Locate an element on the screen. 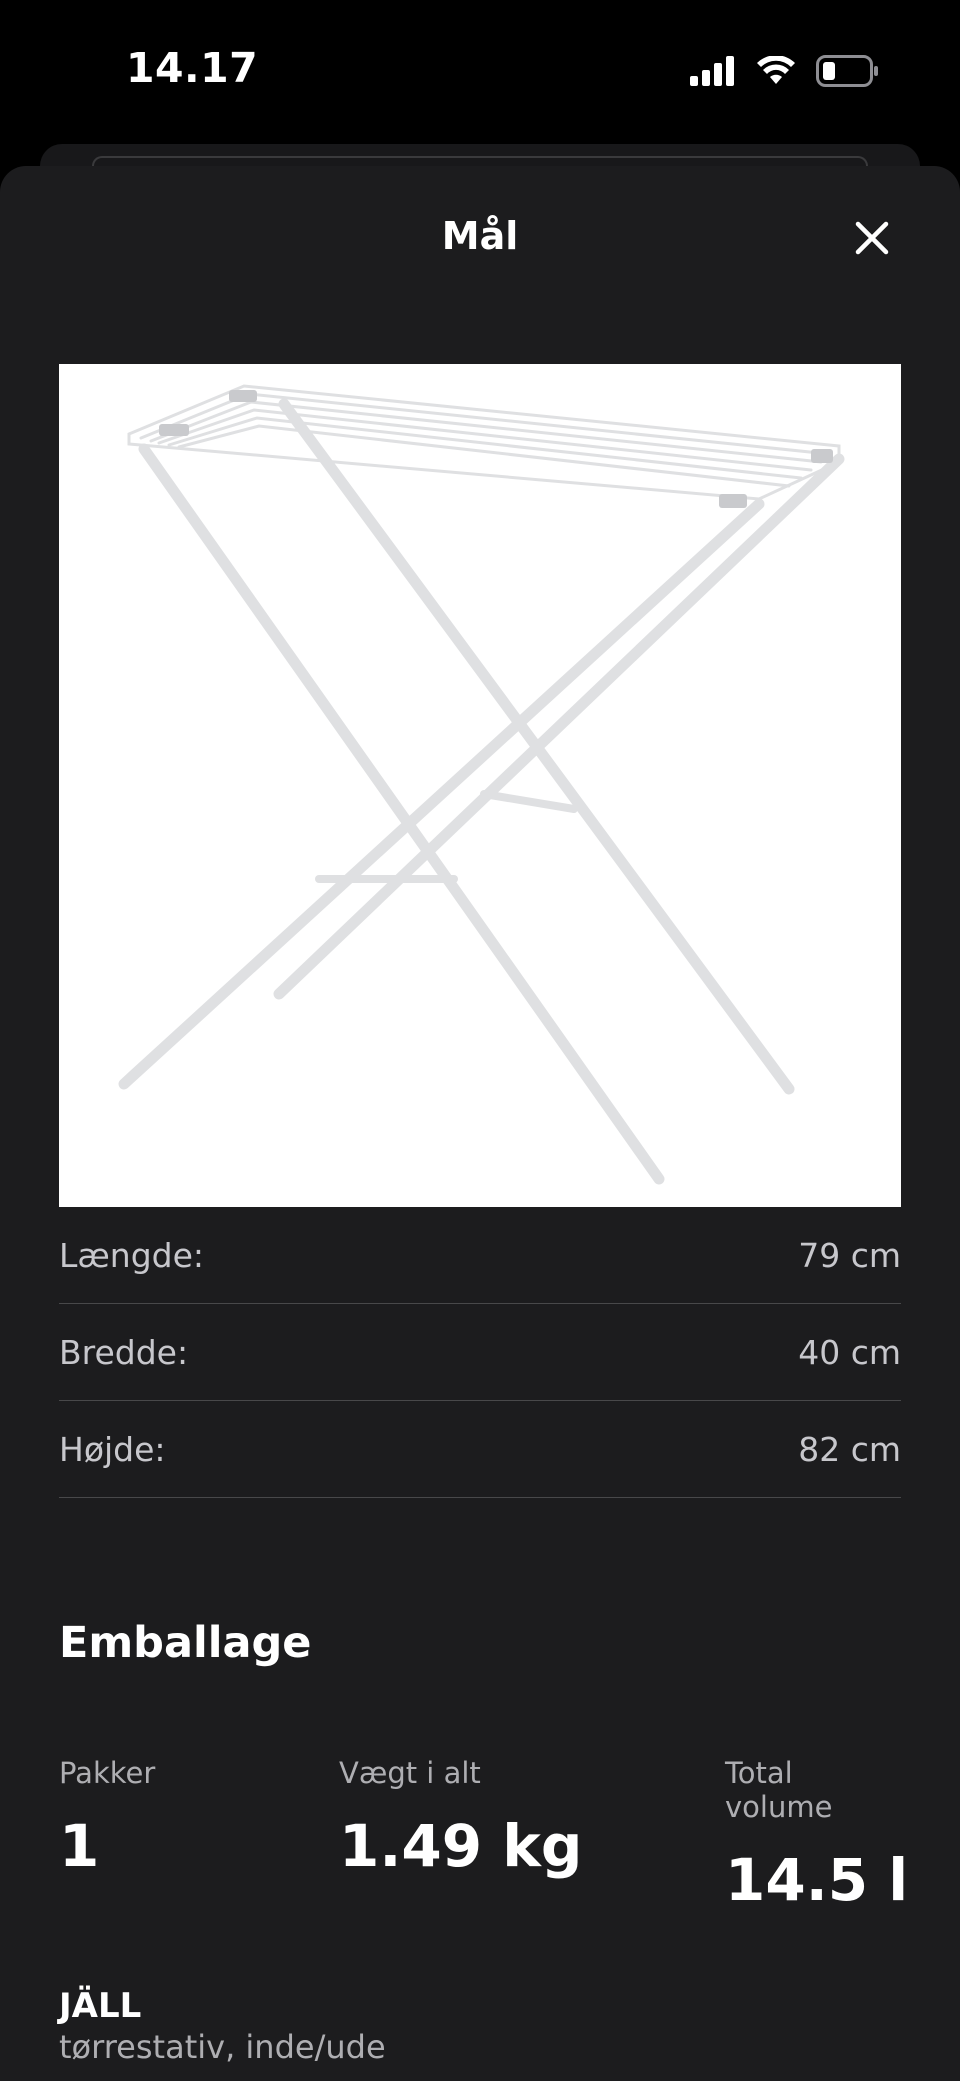  dimension-value: 82 cm is located at coordinates (849, 1449).